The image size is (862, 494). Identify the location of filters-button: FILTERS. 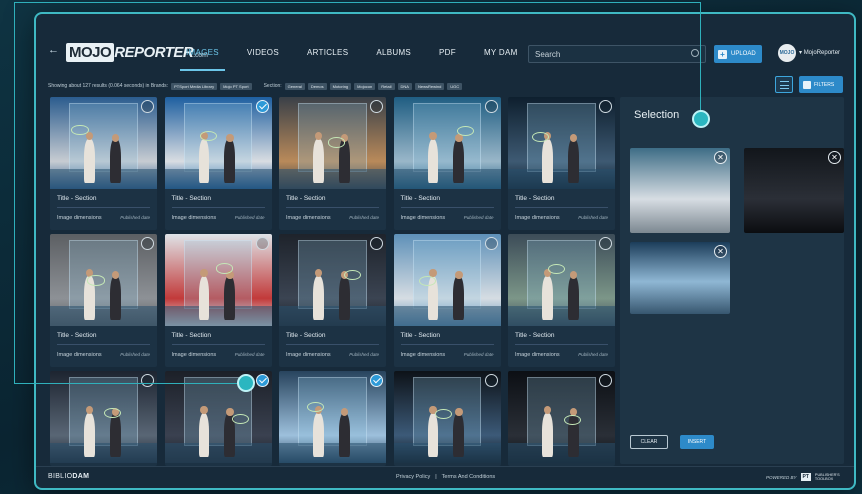
(821, 84).